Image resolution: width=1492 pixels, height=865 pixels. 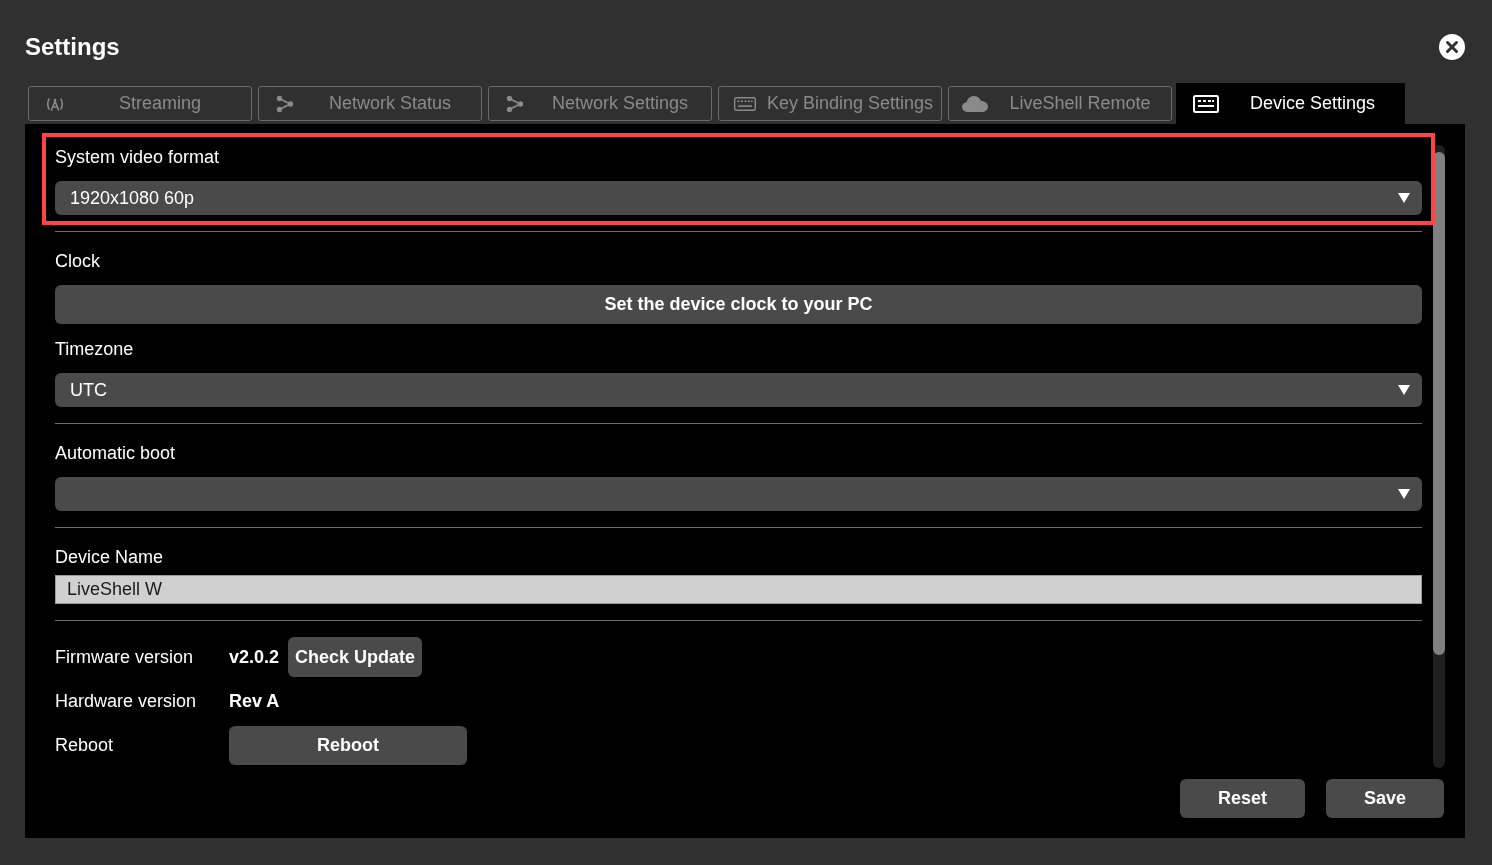 What do you see at coordinates (1060, 103) in the screenshot?
I see `tab: LiveShell Remote` at bounding box center [1060, 103].